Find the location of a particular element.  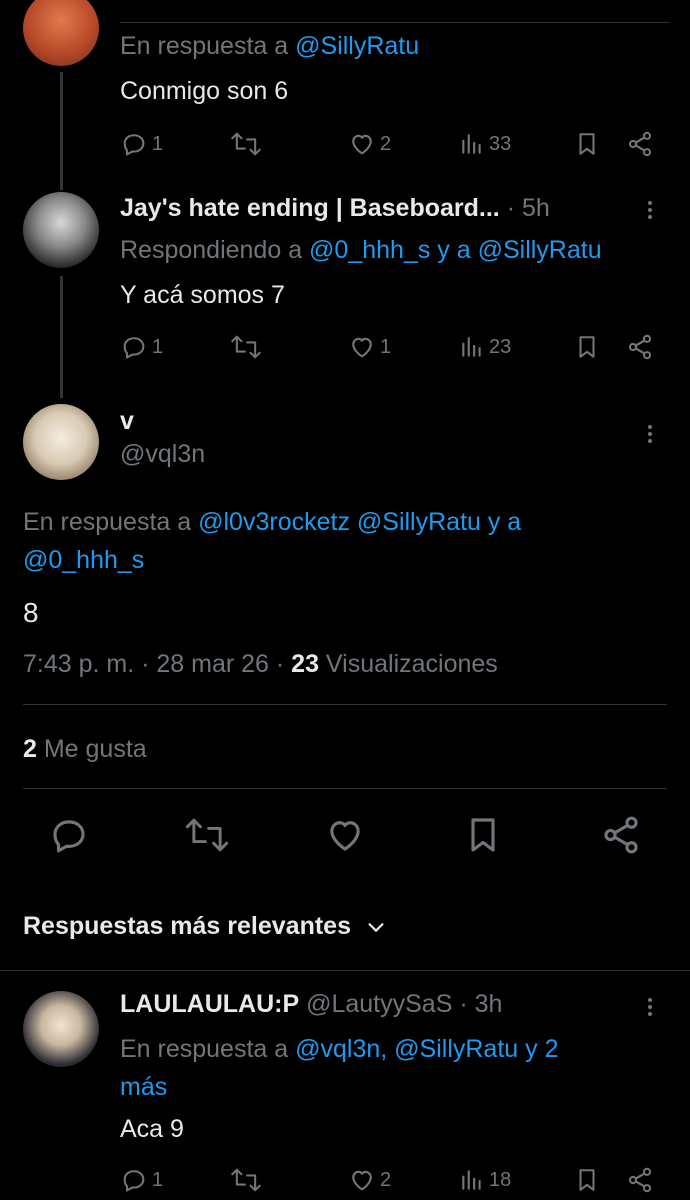

likes-label: Me gusta is located at coordinates (91, 749).